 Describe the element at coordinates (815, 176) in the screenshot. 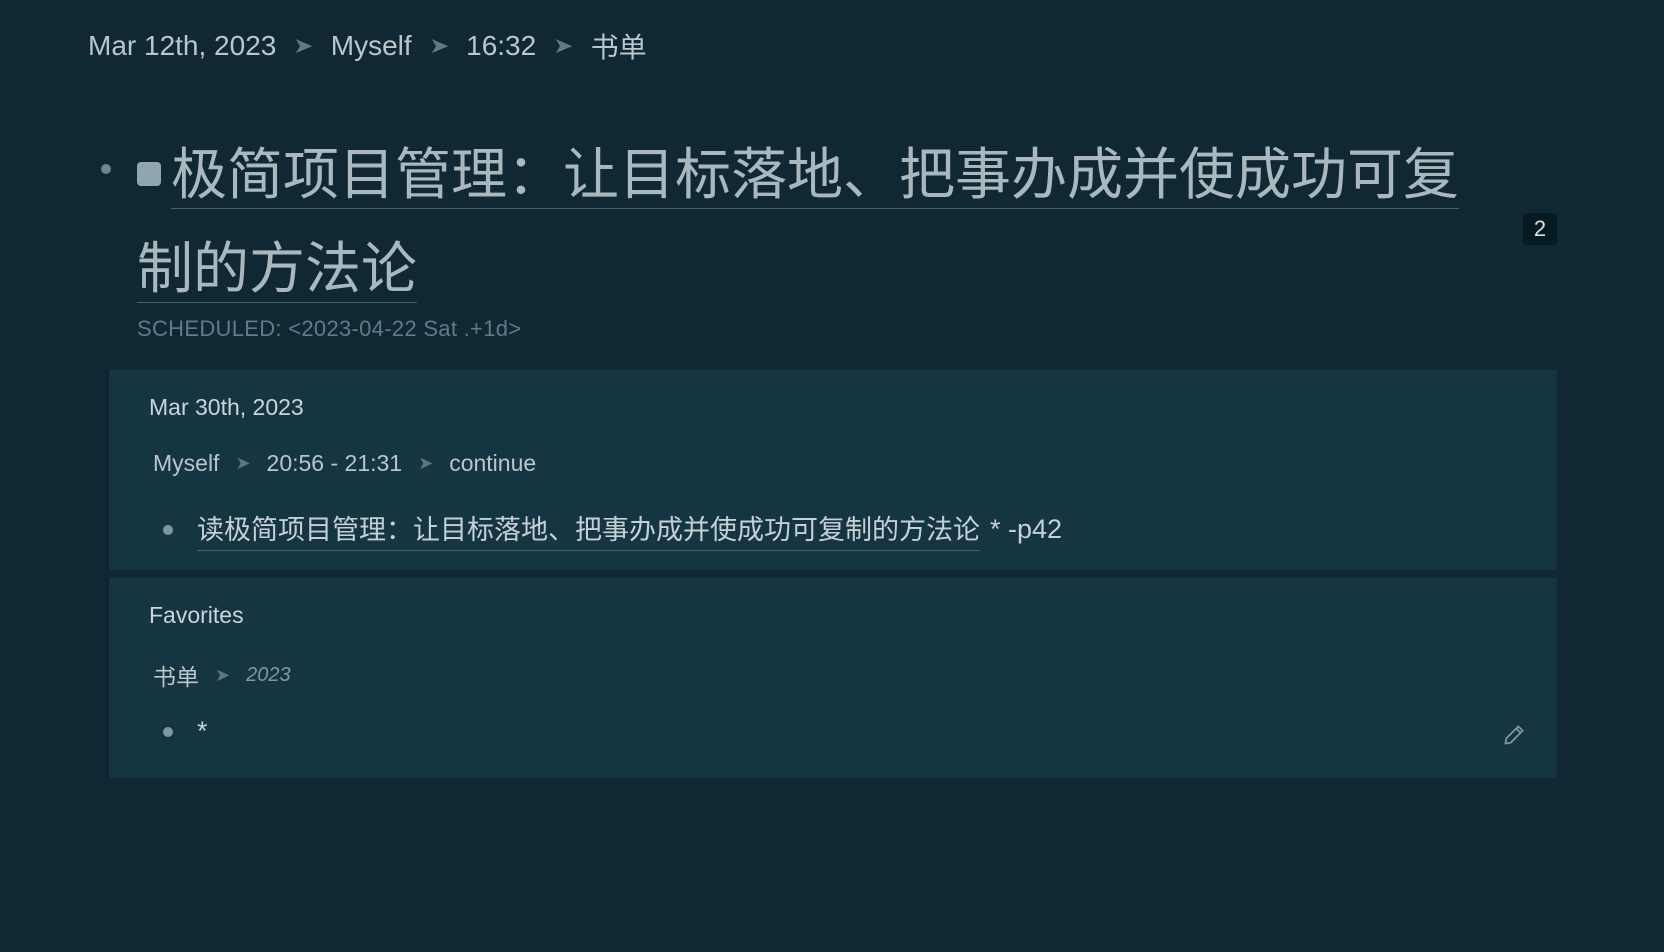

I see `block-title-line-1: 极简项目管理：让目标落地、把事办成并使成功可复` at that location.